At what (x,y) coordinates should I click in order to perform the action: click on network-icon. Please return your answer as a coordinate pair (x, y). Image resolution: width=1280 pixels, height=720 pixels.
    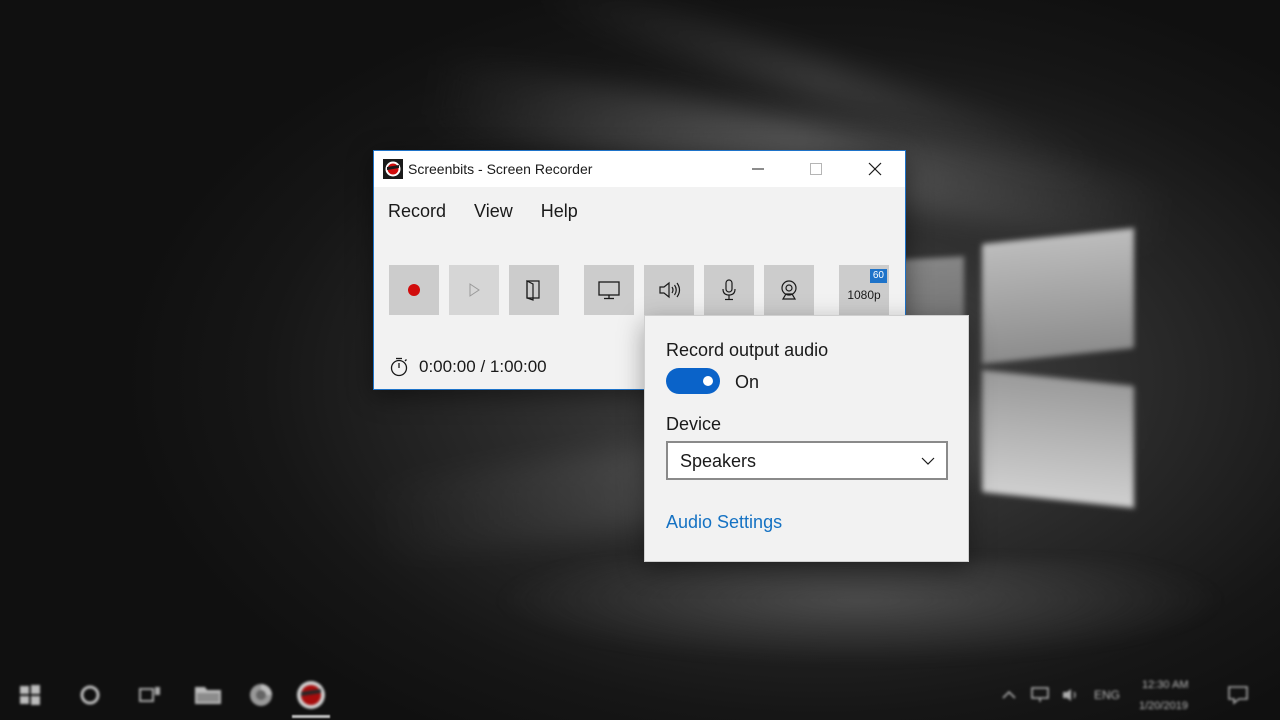
    Looking at the image, I should click on (1040, 694).